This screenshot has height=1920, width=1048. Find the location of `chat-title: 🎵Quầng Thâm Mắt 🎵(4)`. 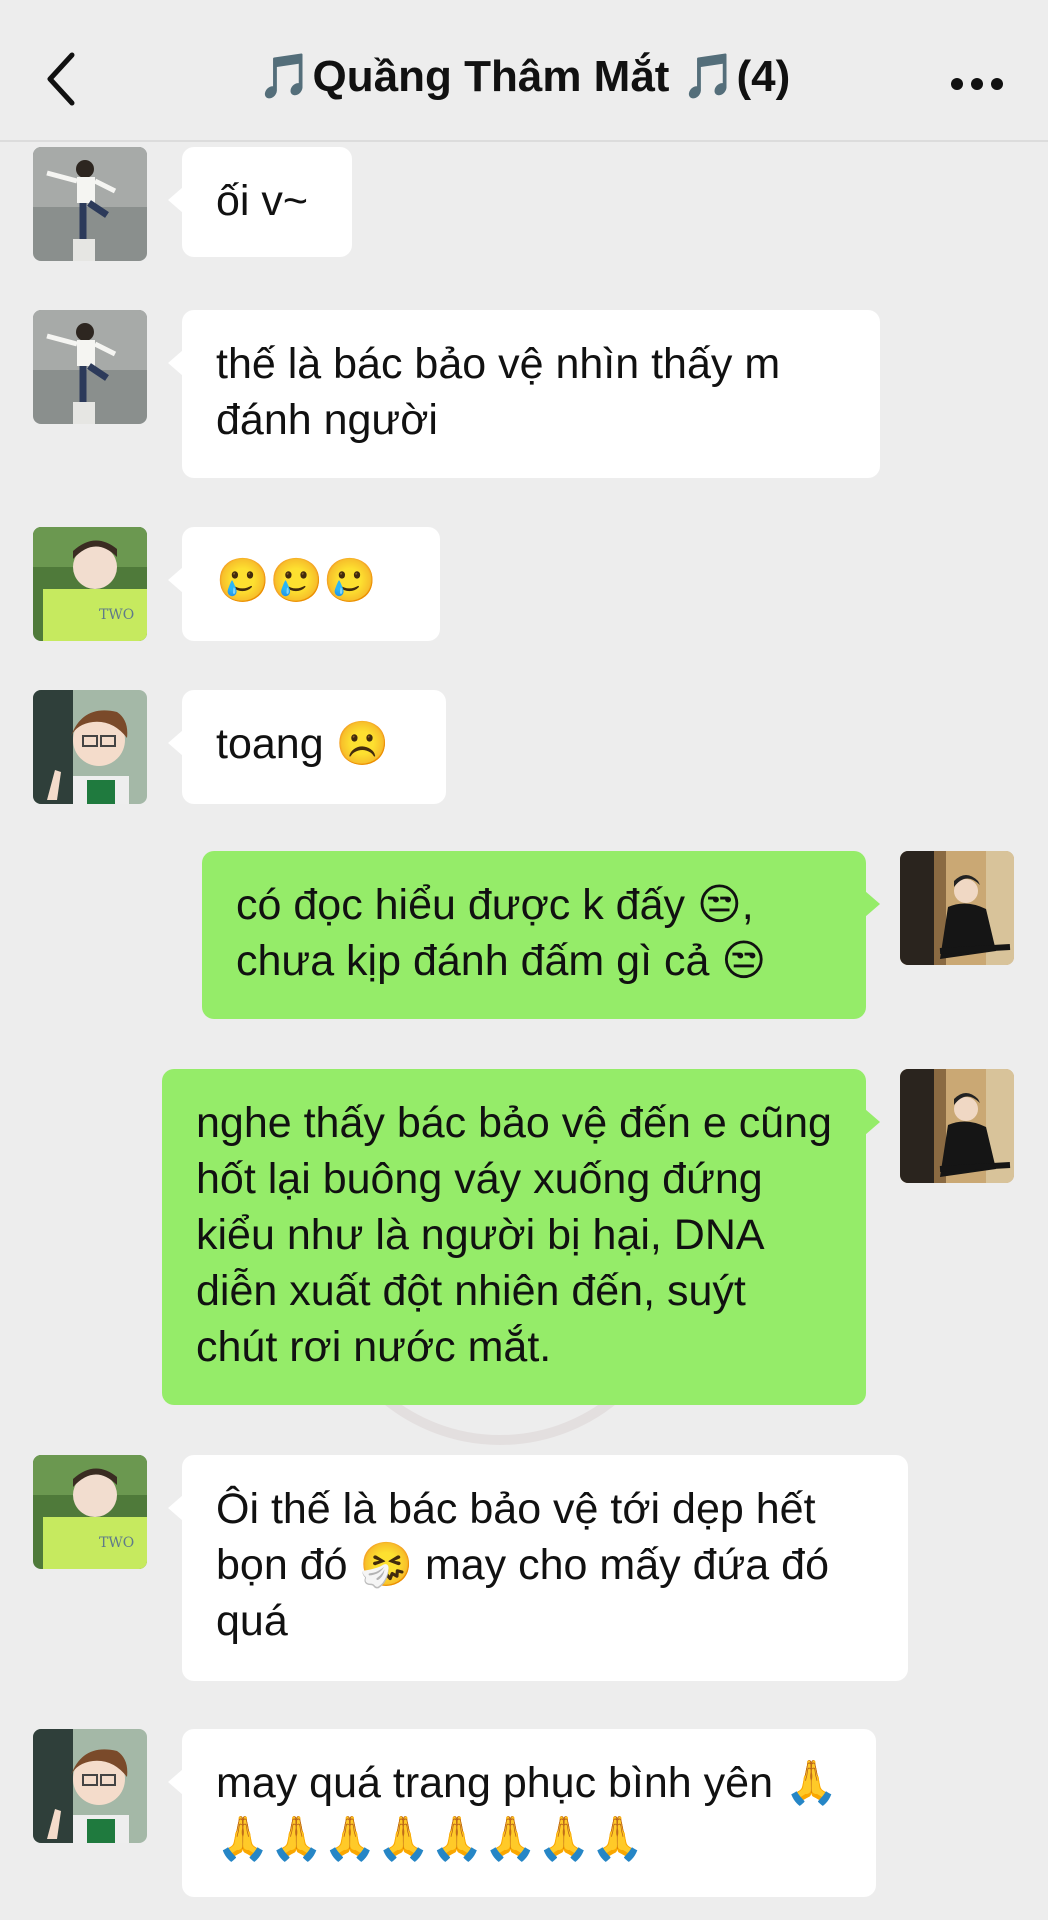

chat-title: 🎵Quầng Thâm Mắt 🎵(4) is located at coordinates (524, 76).